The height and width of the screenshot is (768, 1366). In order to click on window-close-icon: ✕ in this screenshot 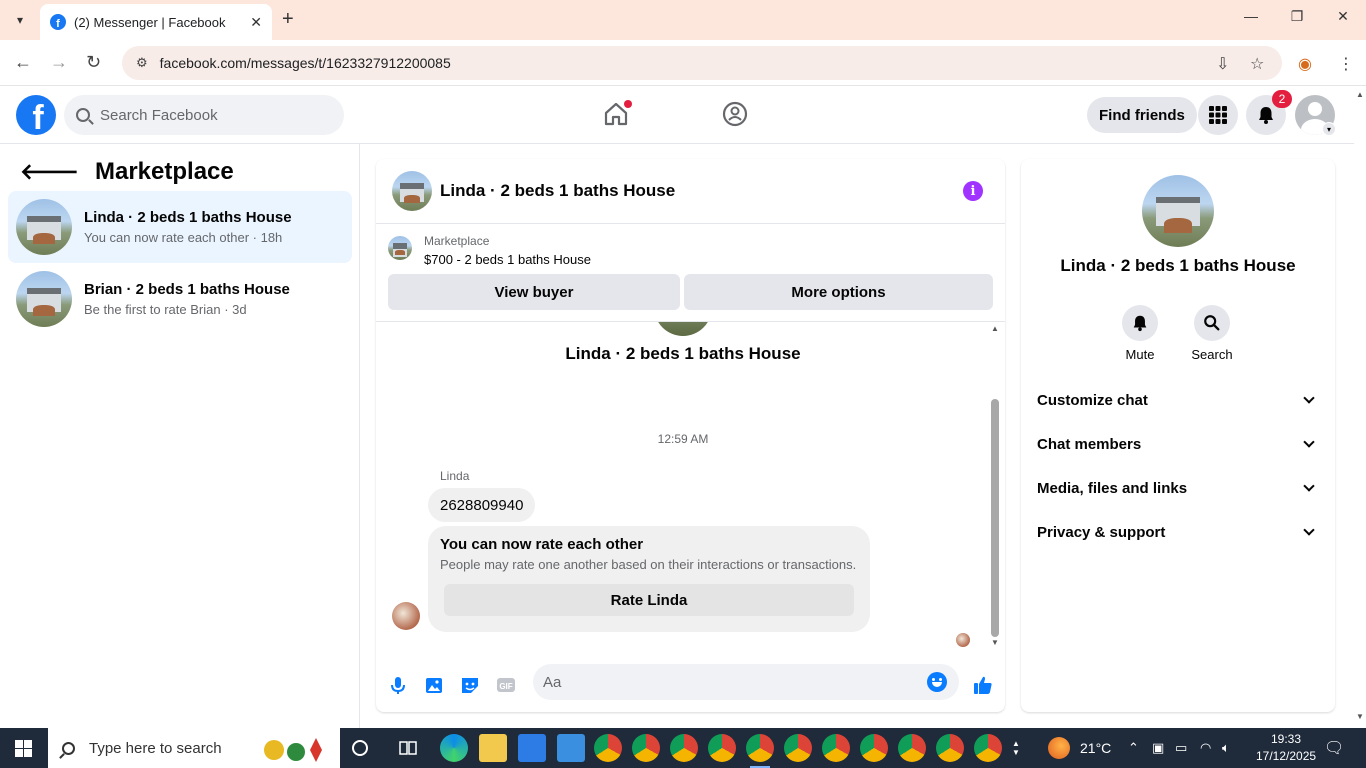, I will do `click(1343, 16)`.